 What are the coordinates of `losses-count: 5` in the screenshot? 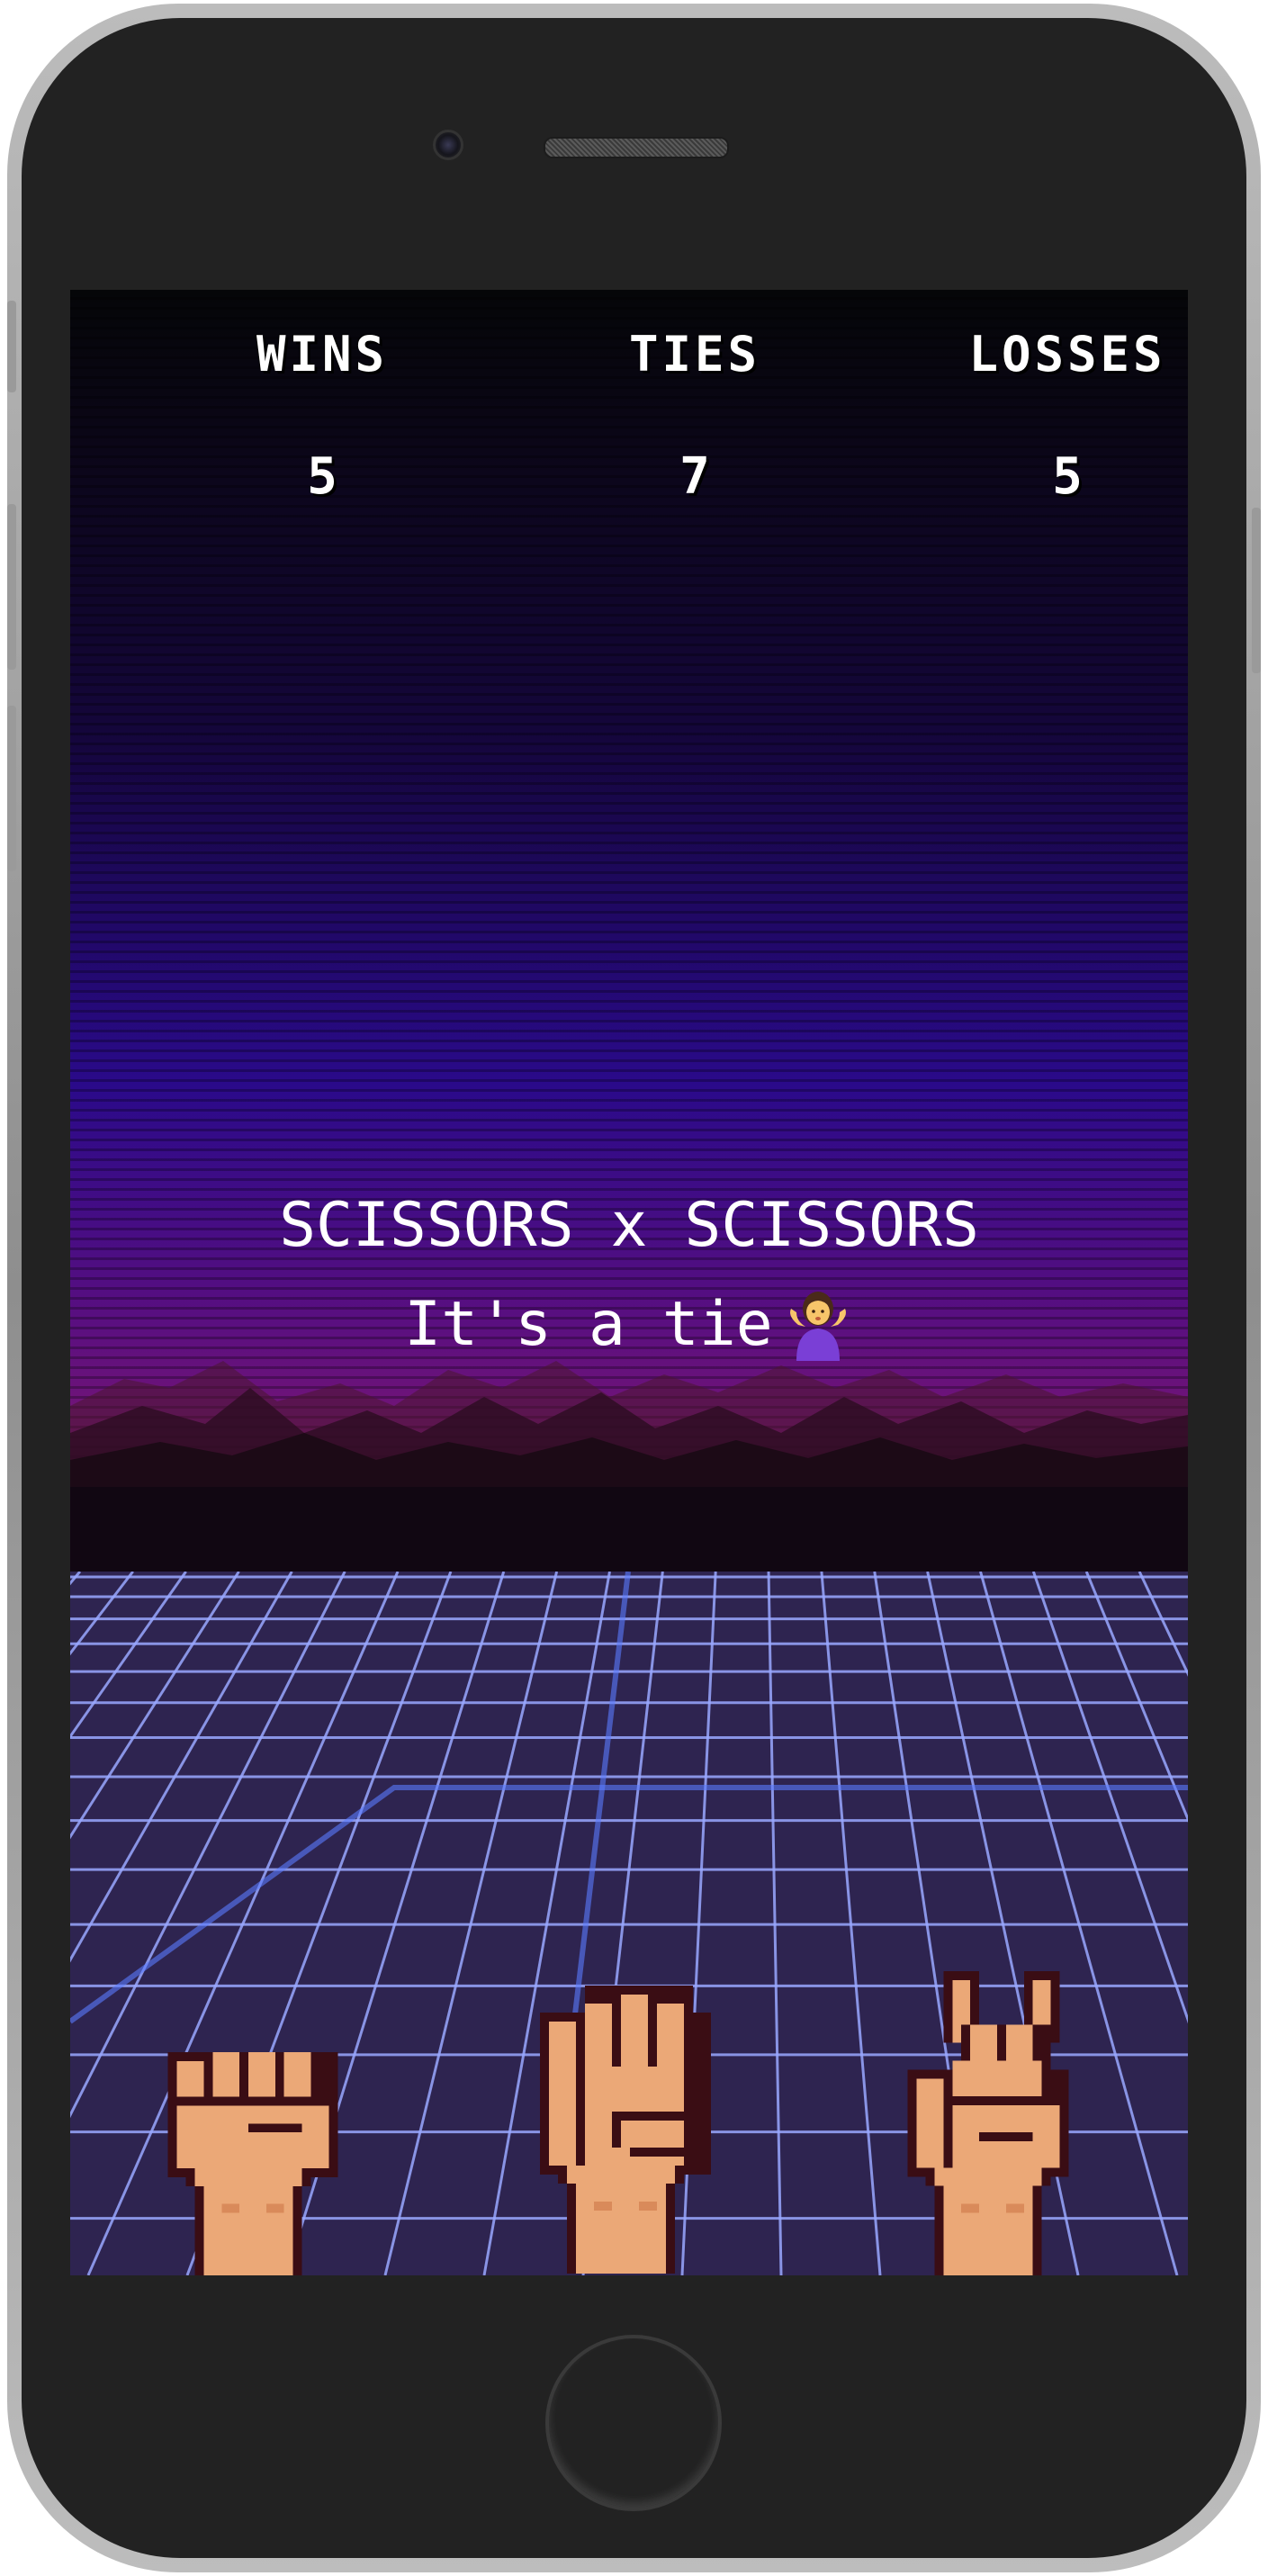 It's located at (1067, 476).